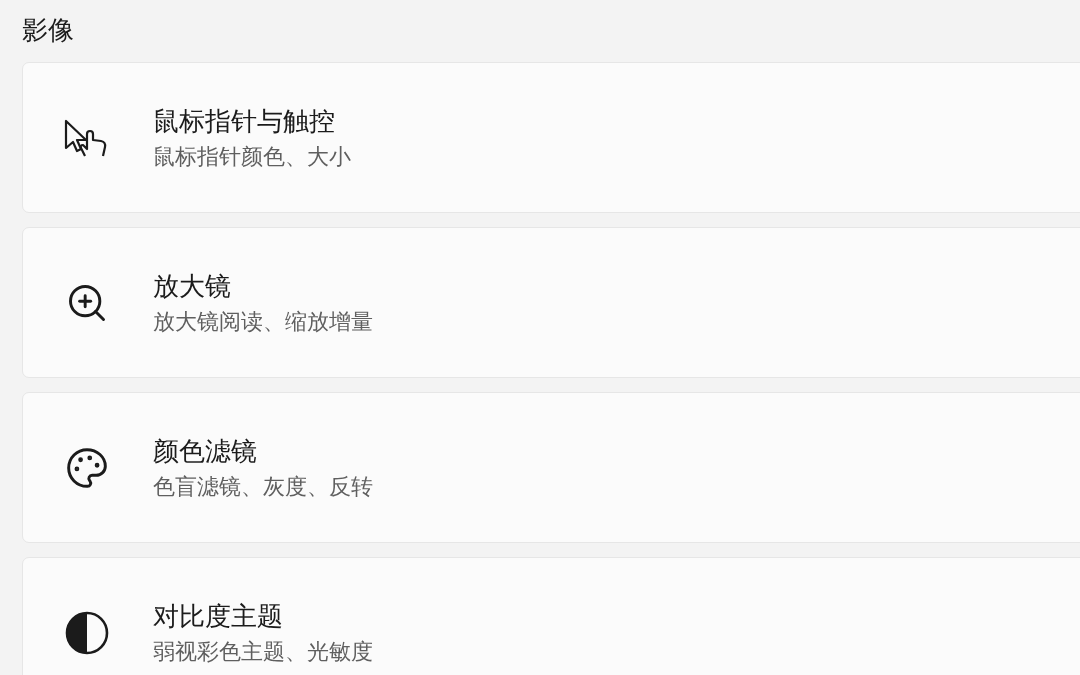  I want to click on palette-icon, so click(87, 467).